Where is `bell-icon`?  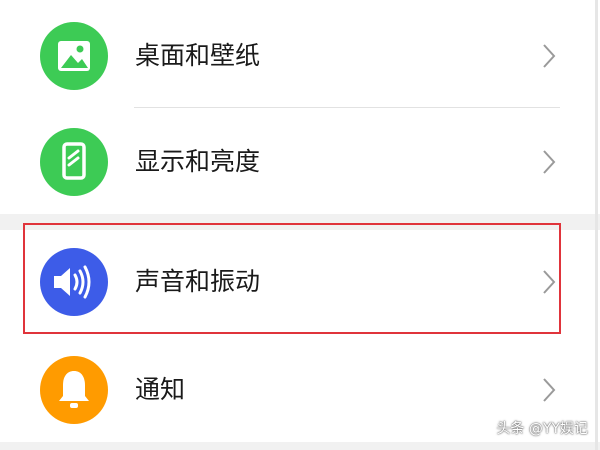
bell-icon is located at coordinates (74, 390).